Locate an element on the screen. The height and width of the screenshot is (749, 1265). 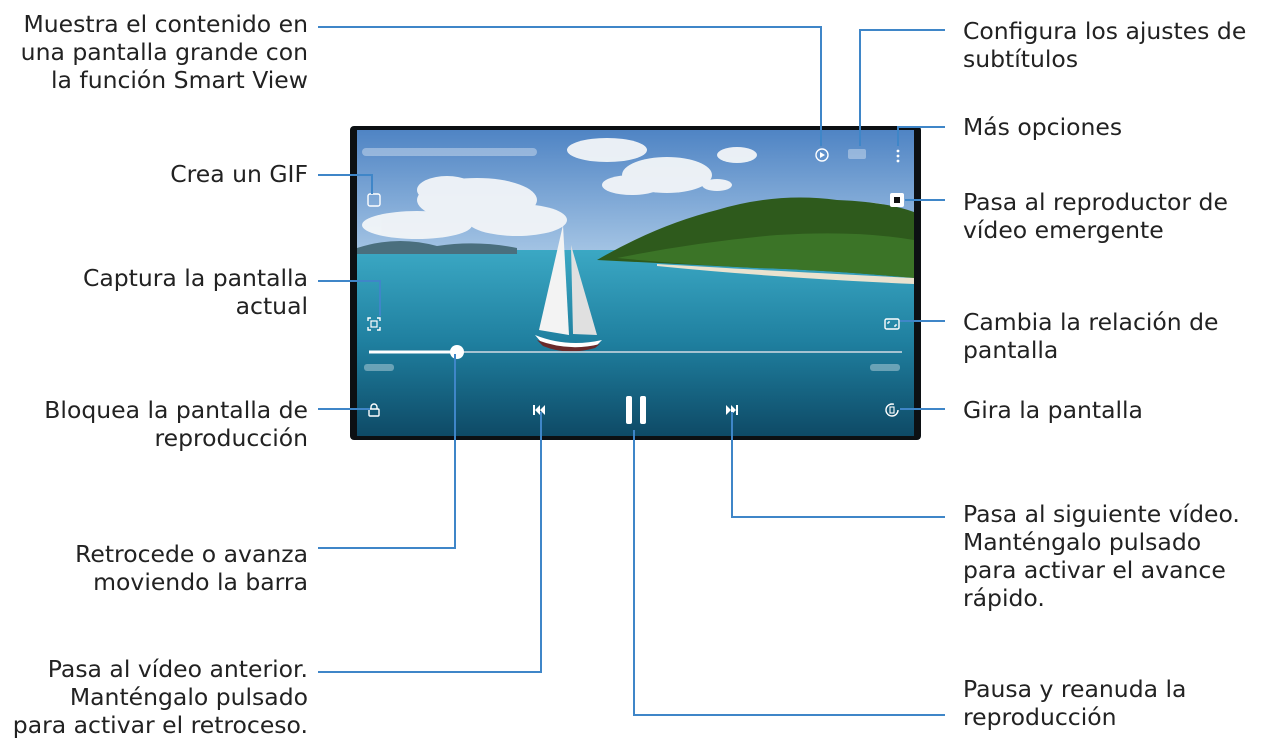
subtitle-icon is located at coordinates (857, 154).